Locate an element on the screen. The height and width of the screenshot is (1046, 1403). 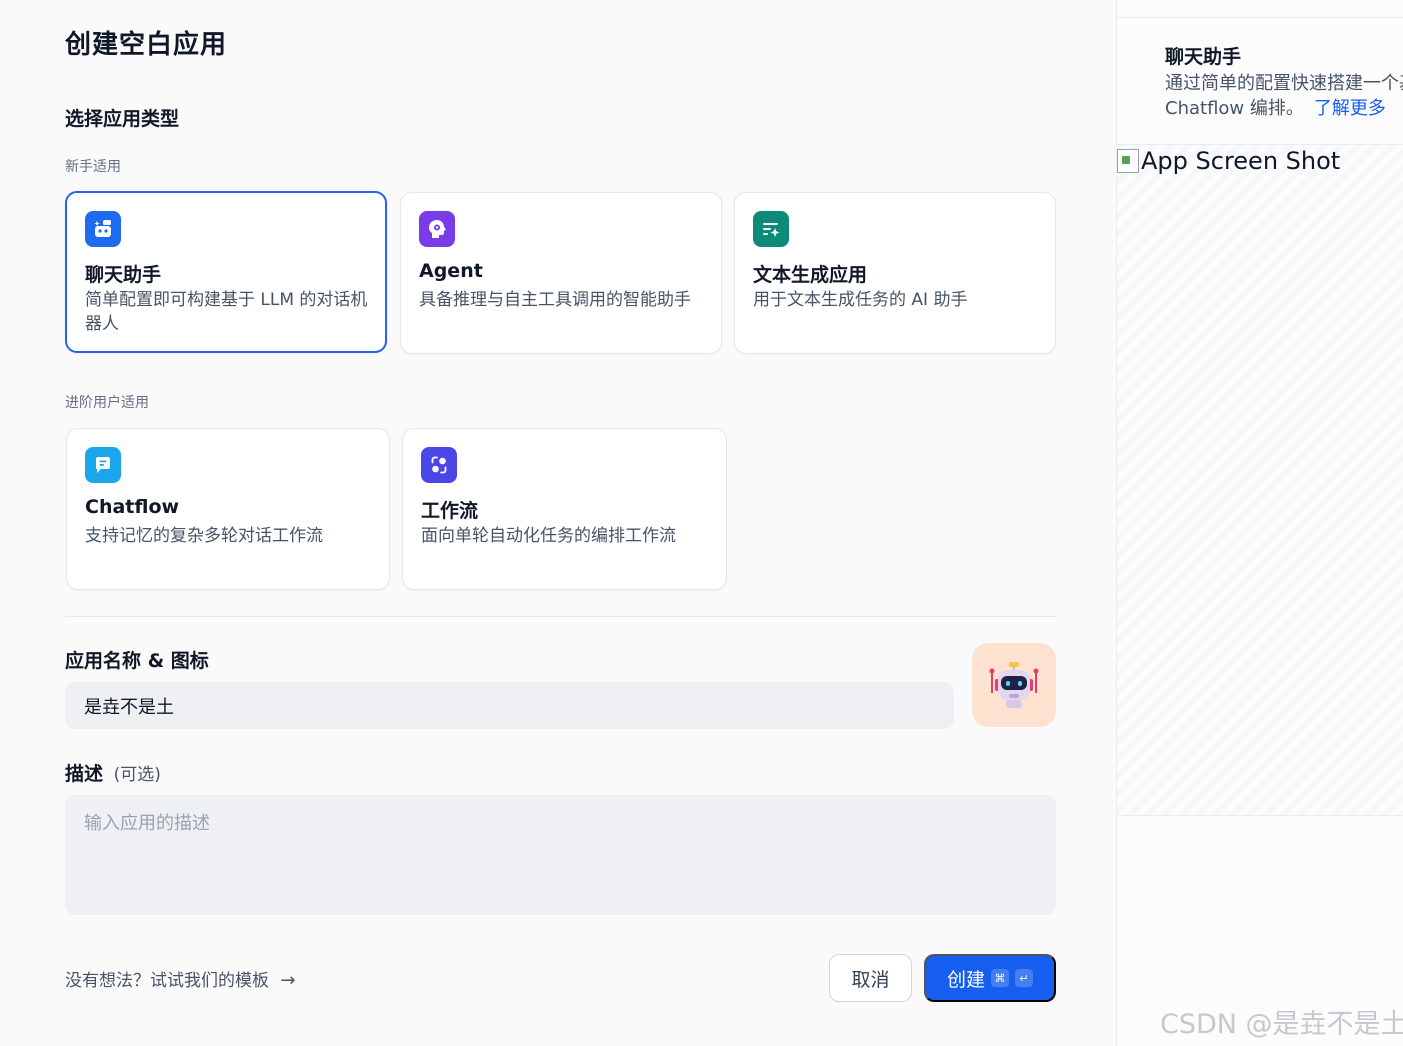
app-name-input is located at coordinates (509, 705).